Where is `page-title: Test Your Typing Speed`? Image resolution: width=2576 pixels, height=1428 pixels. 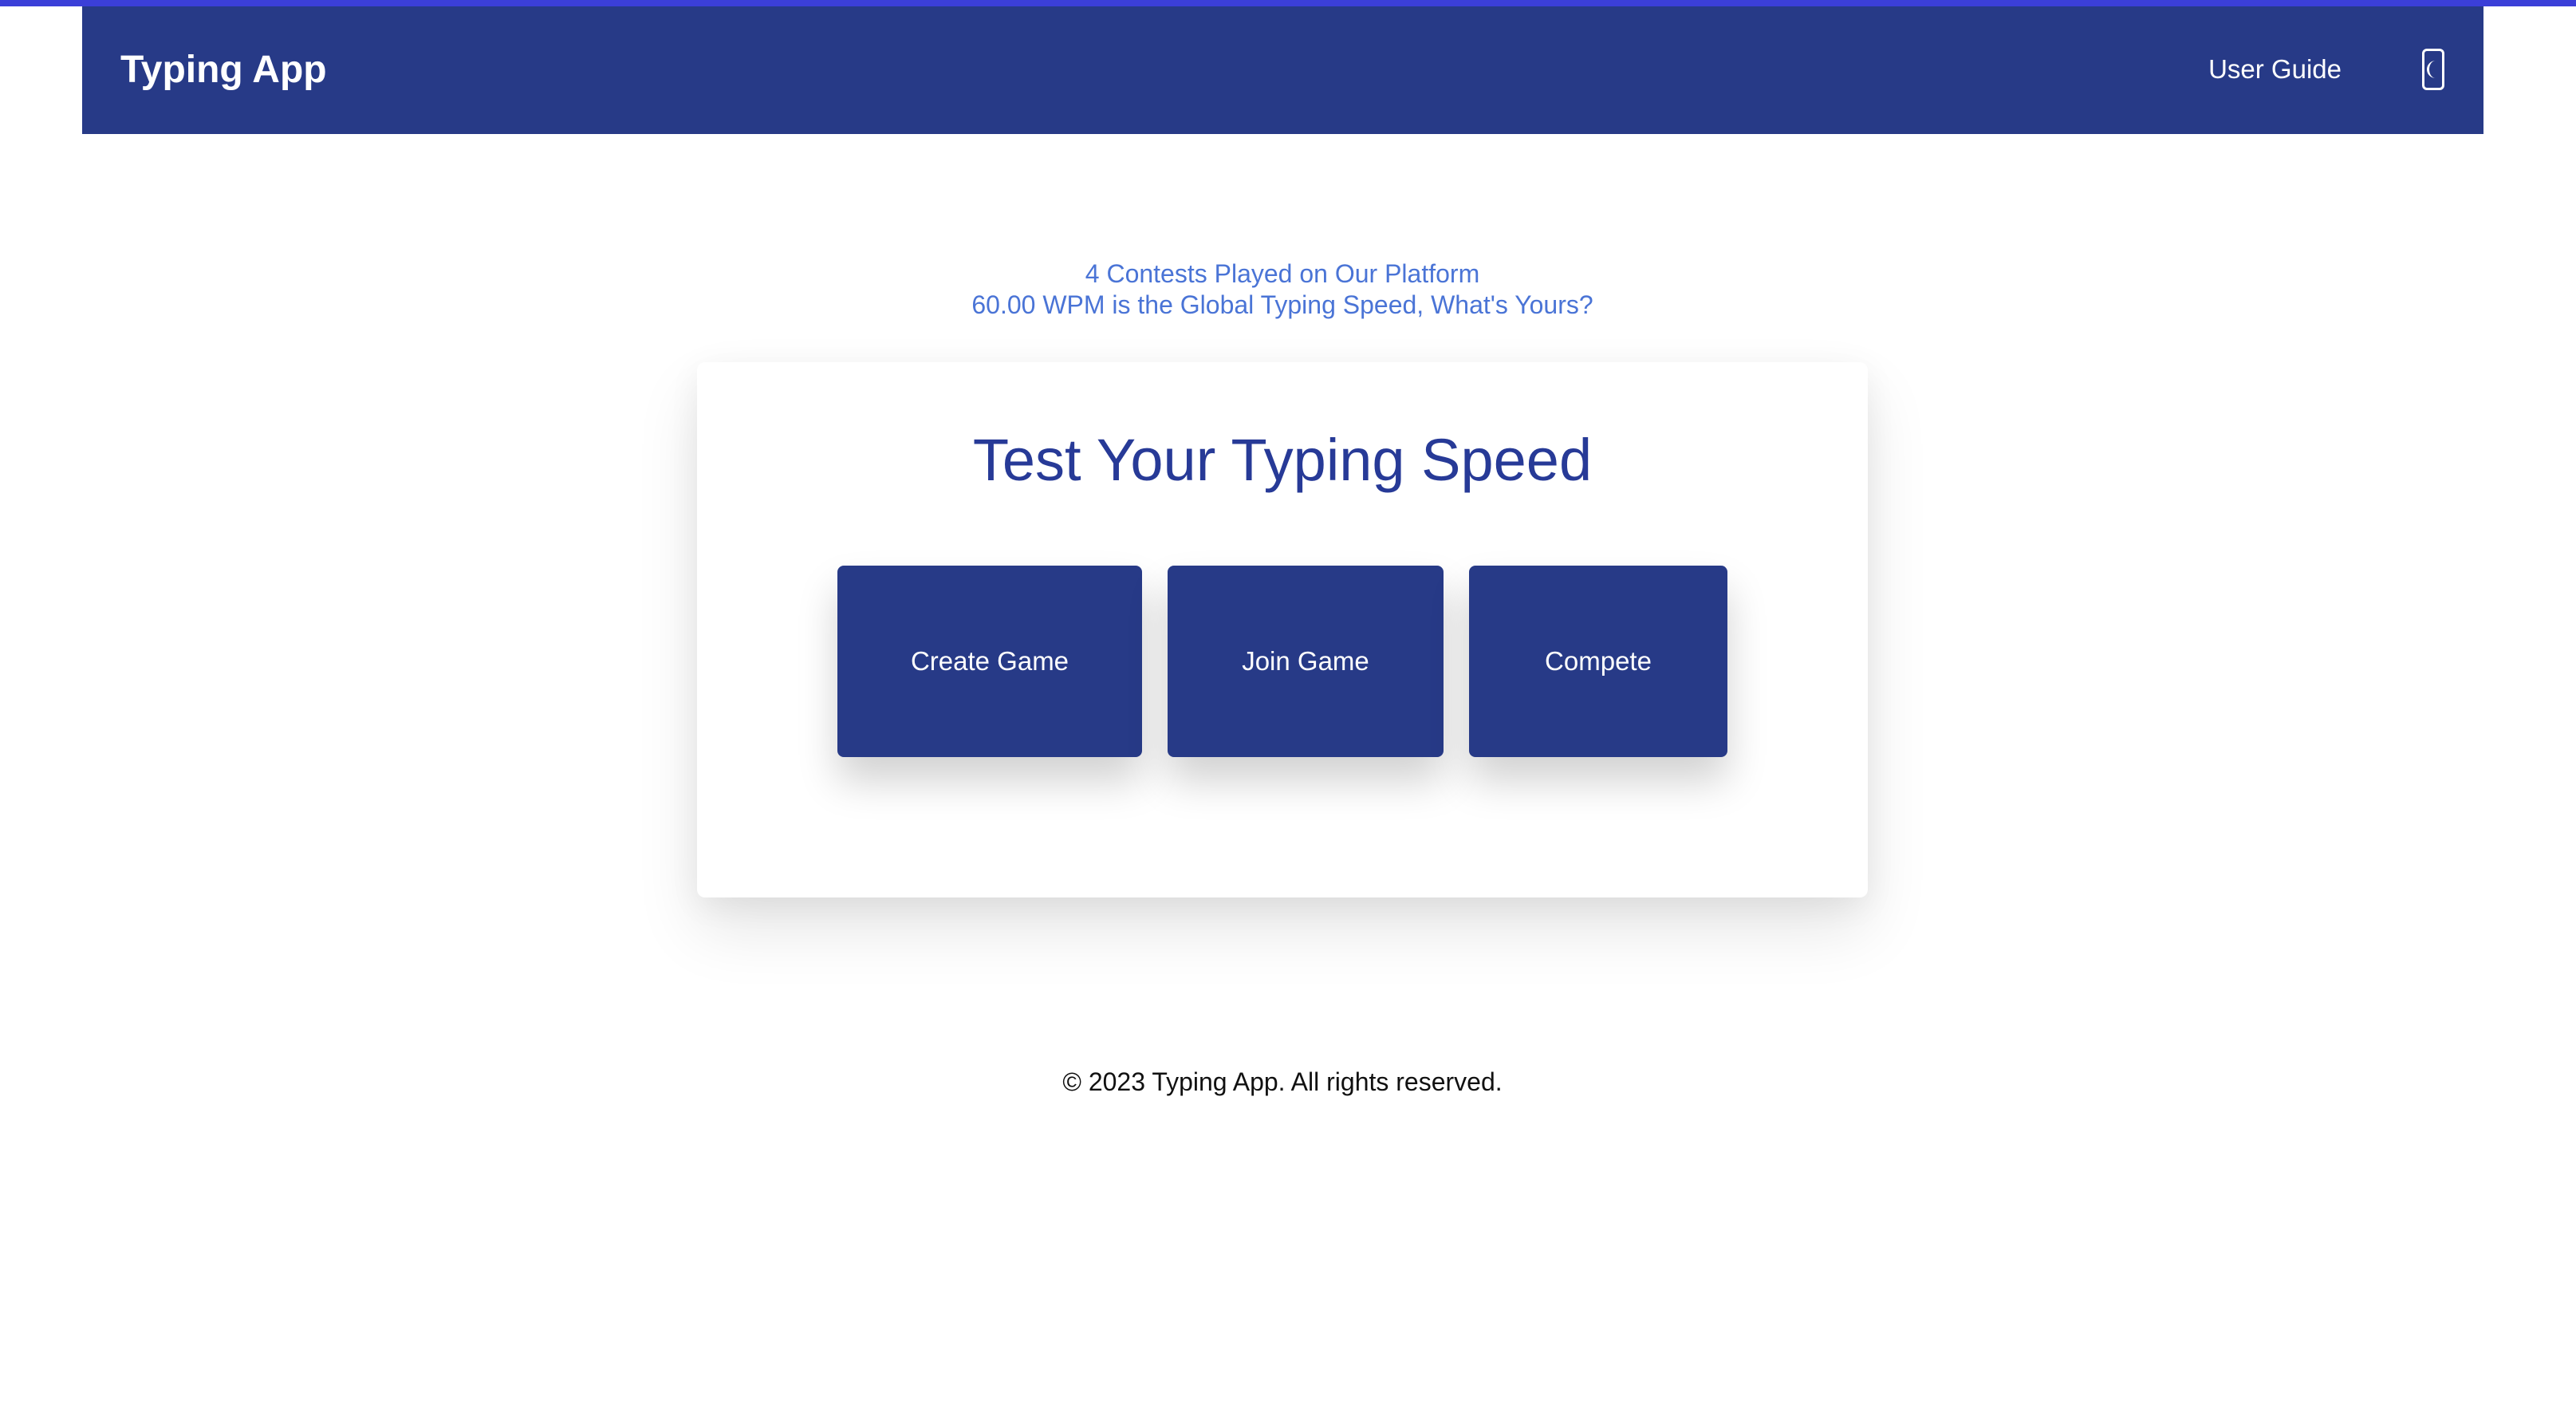
page-title: Test Your Typing Speed is located at coordinates (1282, 460).